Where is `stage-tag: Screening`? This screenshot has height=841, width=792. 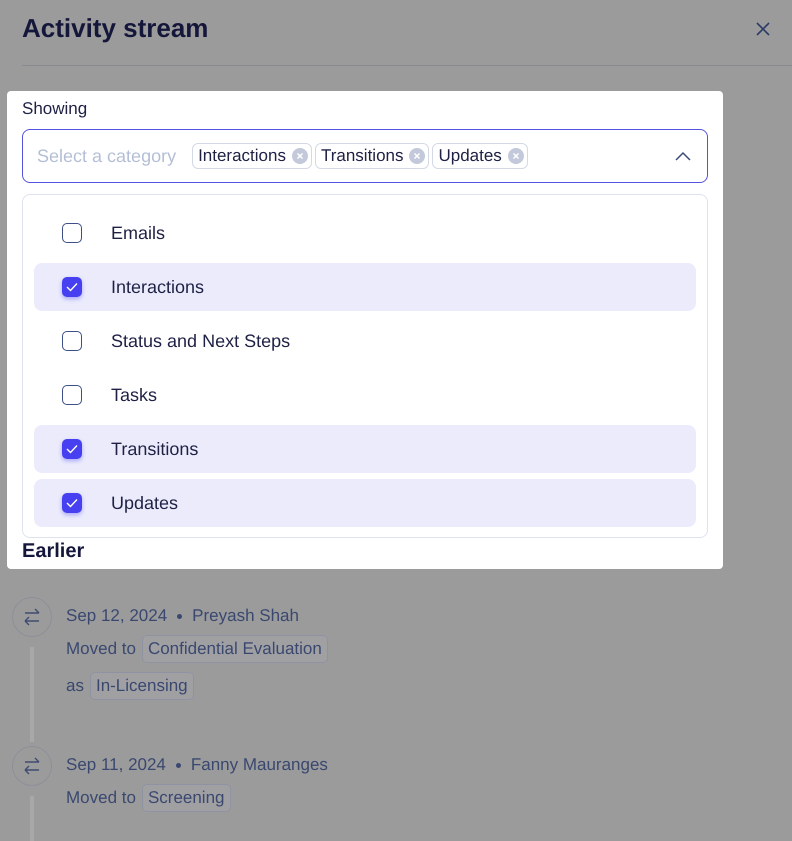
stage-tag: Screening is located at coordinates (186, 798).